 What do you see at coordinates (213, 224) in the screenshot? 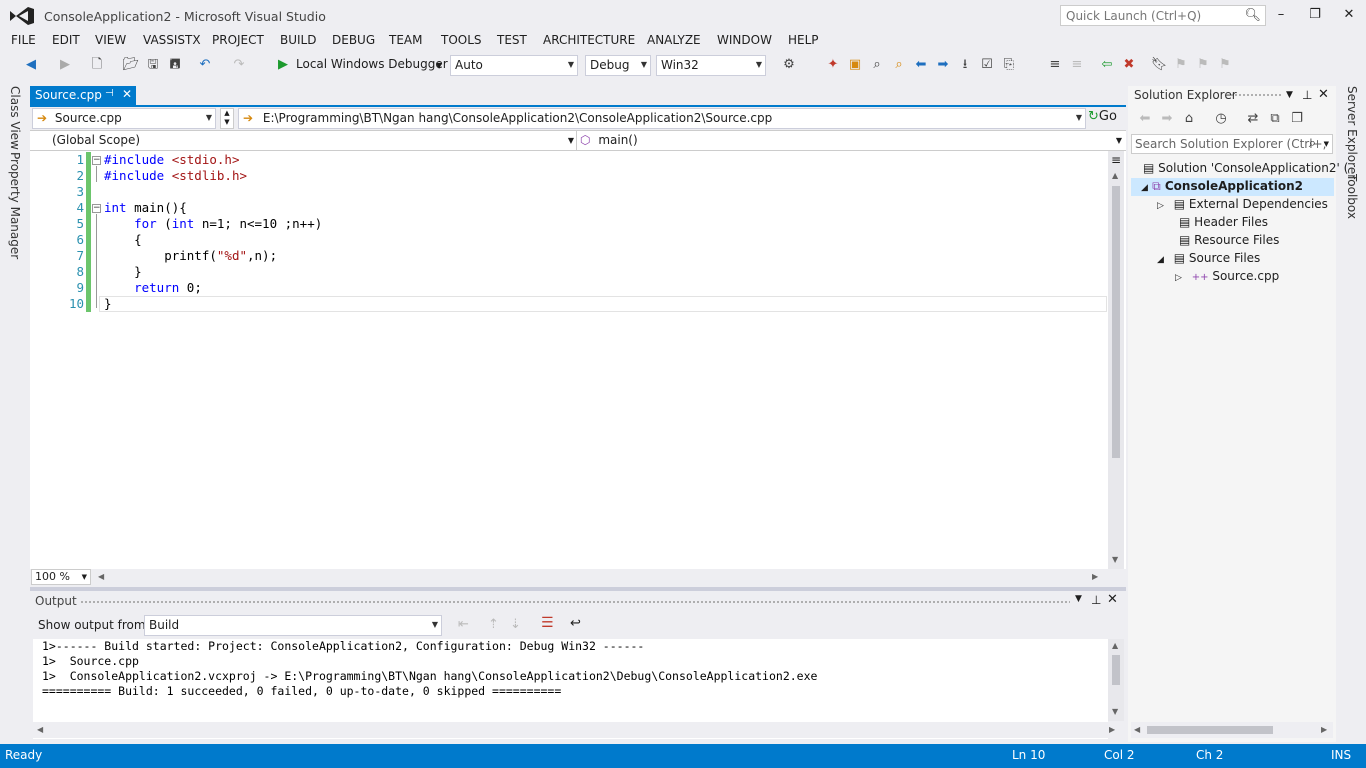
I see `code-line: for (int n=1; n<=10 ;n++)` at bounding box center [213, 224].